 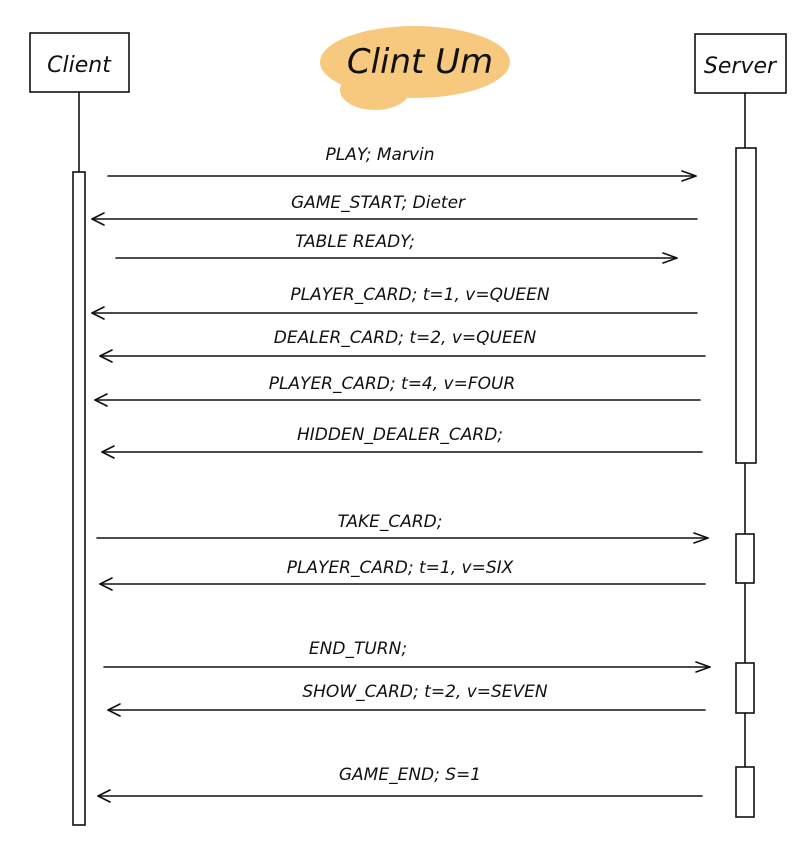 What do you see at coordinates (79, 498) in the screenshot?
I see `client-activation-bar` at bounding box center [79, 498].